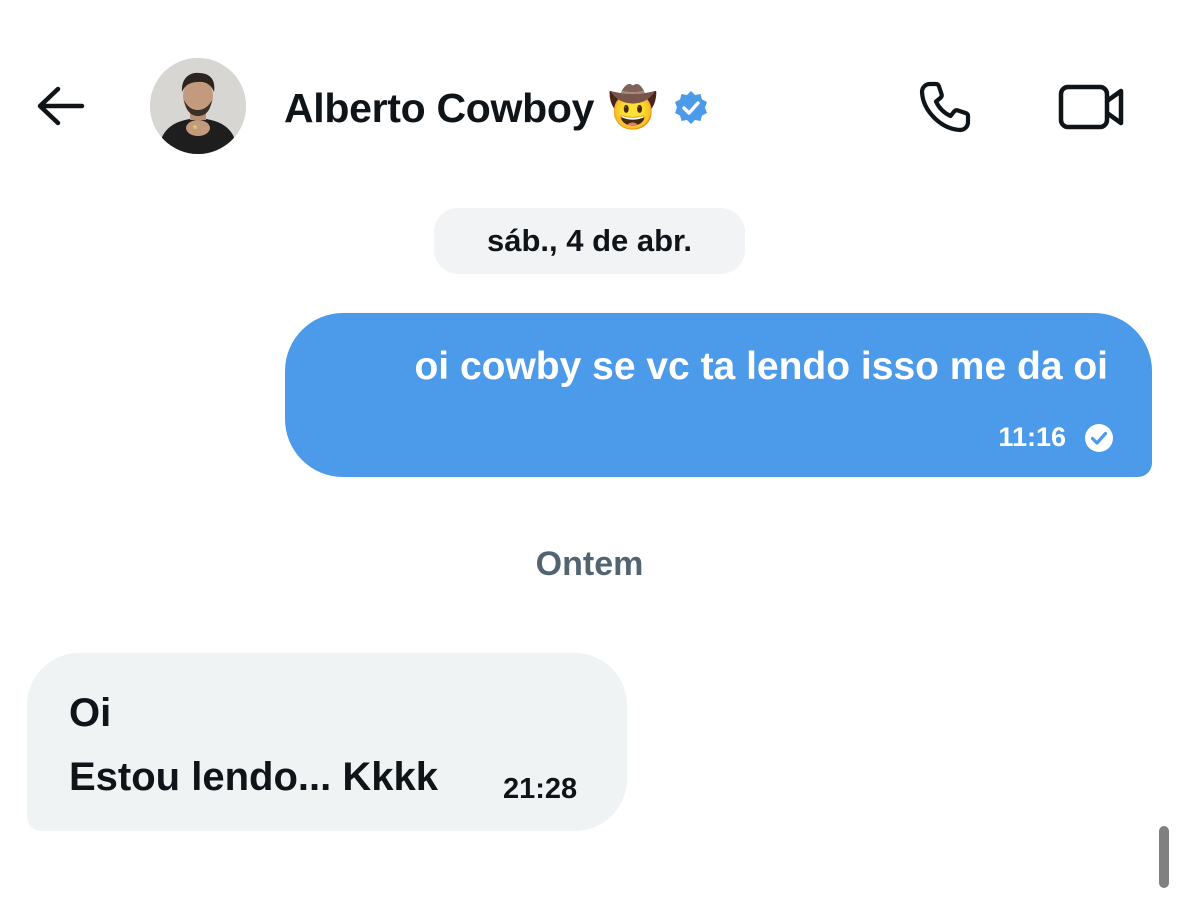 Image resolution: width=1179 pixels, height=898 pixels. I want to click on read-check-icon, so click(1099, 437).